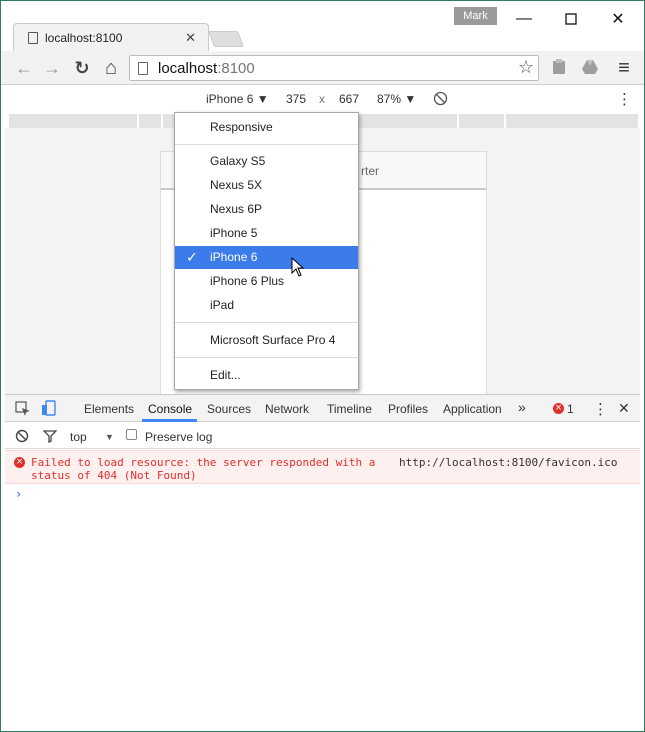 This screenshot has height=732, width=645. I want to click on device-height-input: 667, so click(349, 99).